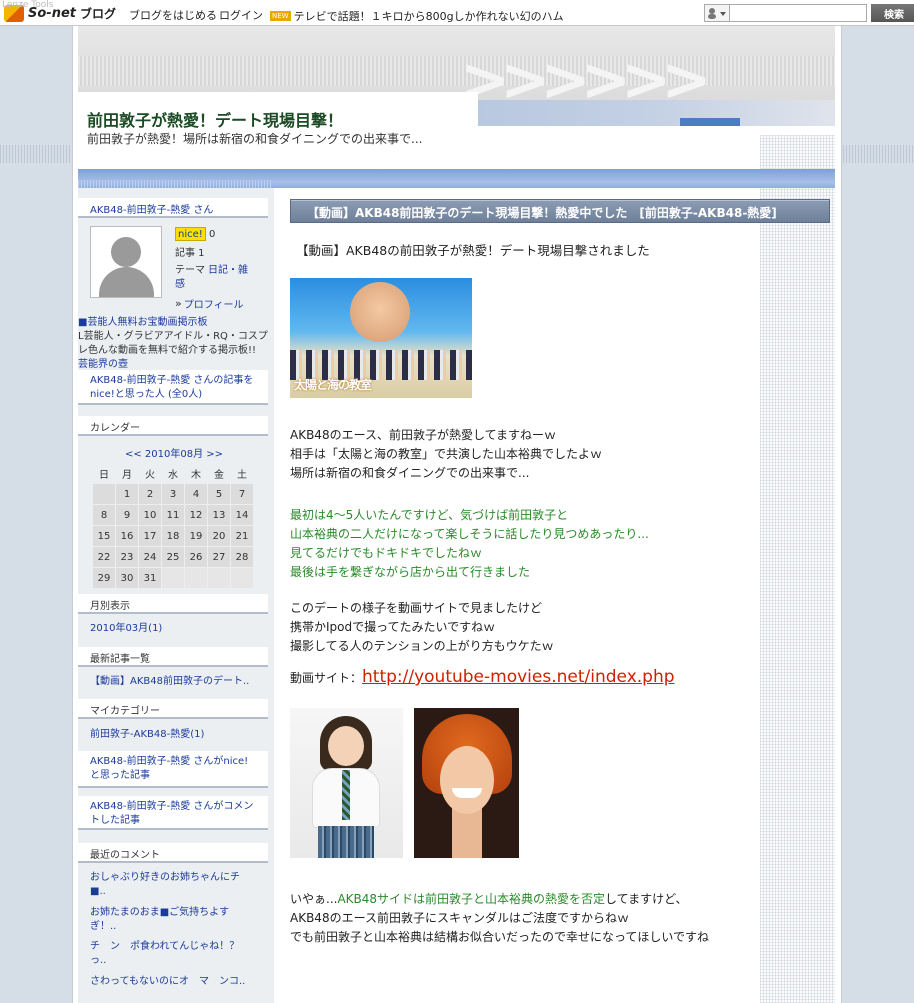 Image resolution: width=914 pixels, height=1003 pixels. Describe the element at coordinates (196, 494) in the screenshot. I see `calendar-day: 4` at that location.